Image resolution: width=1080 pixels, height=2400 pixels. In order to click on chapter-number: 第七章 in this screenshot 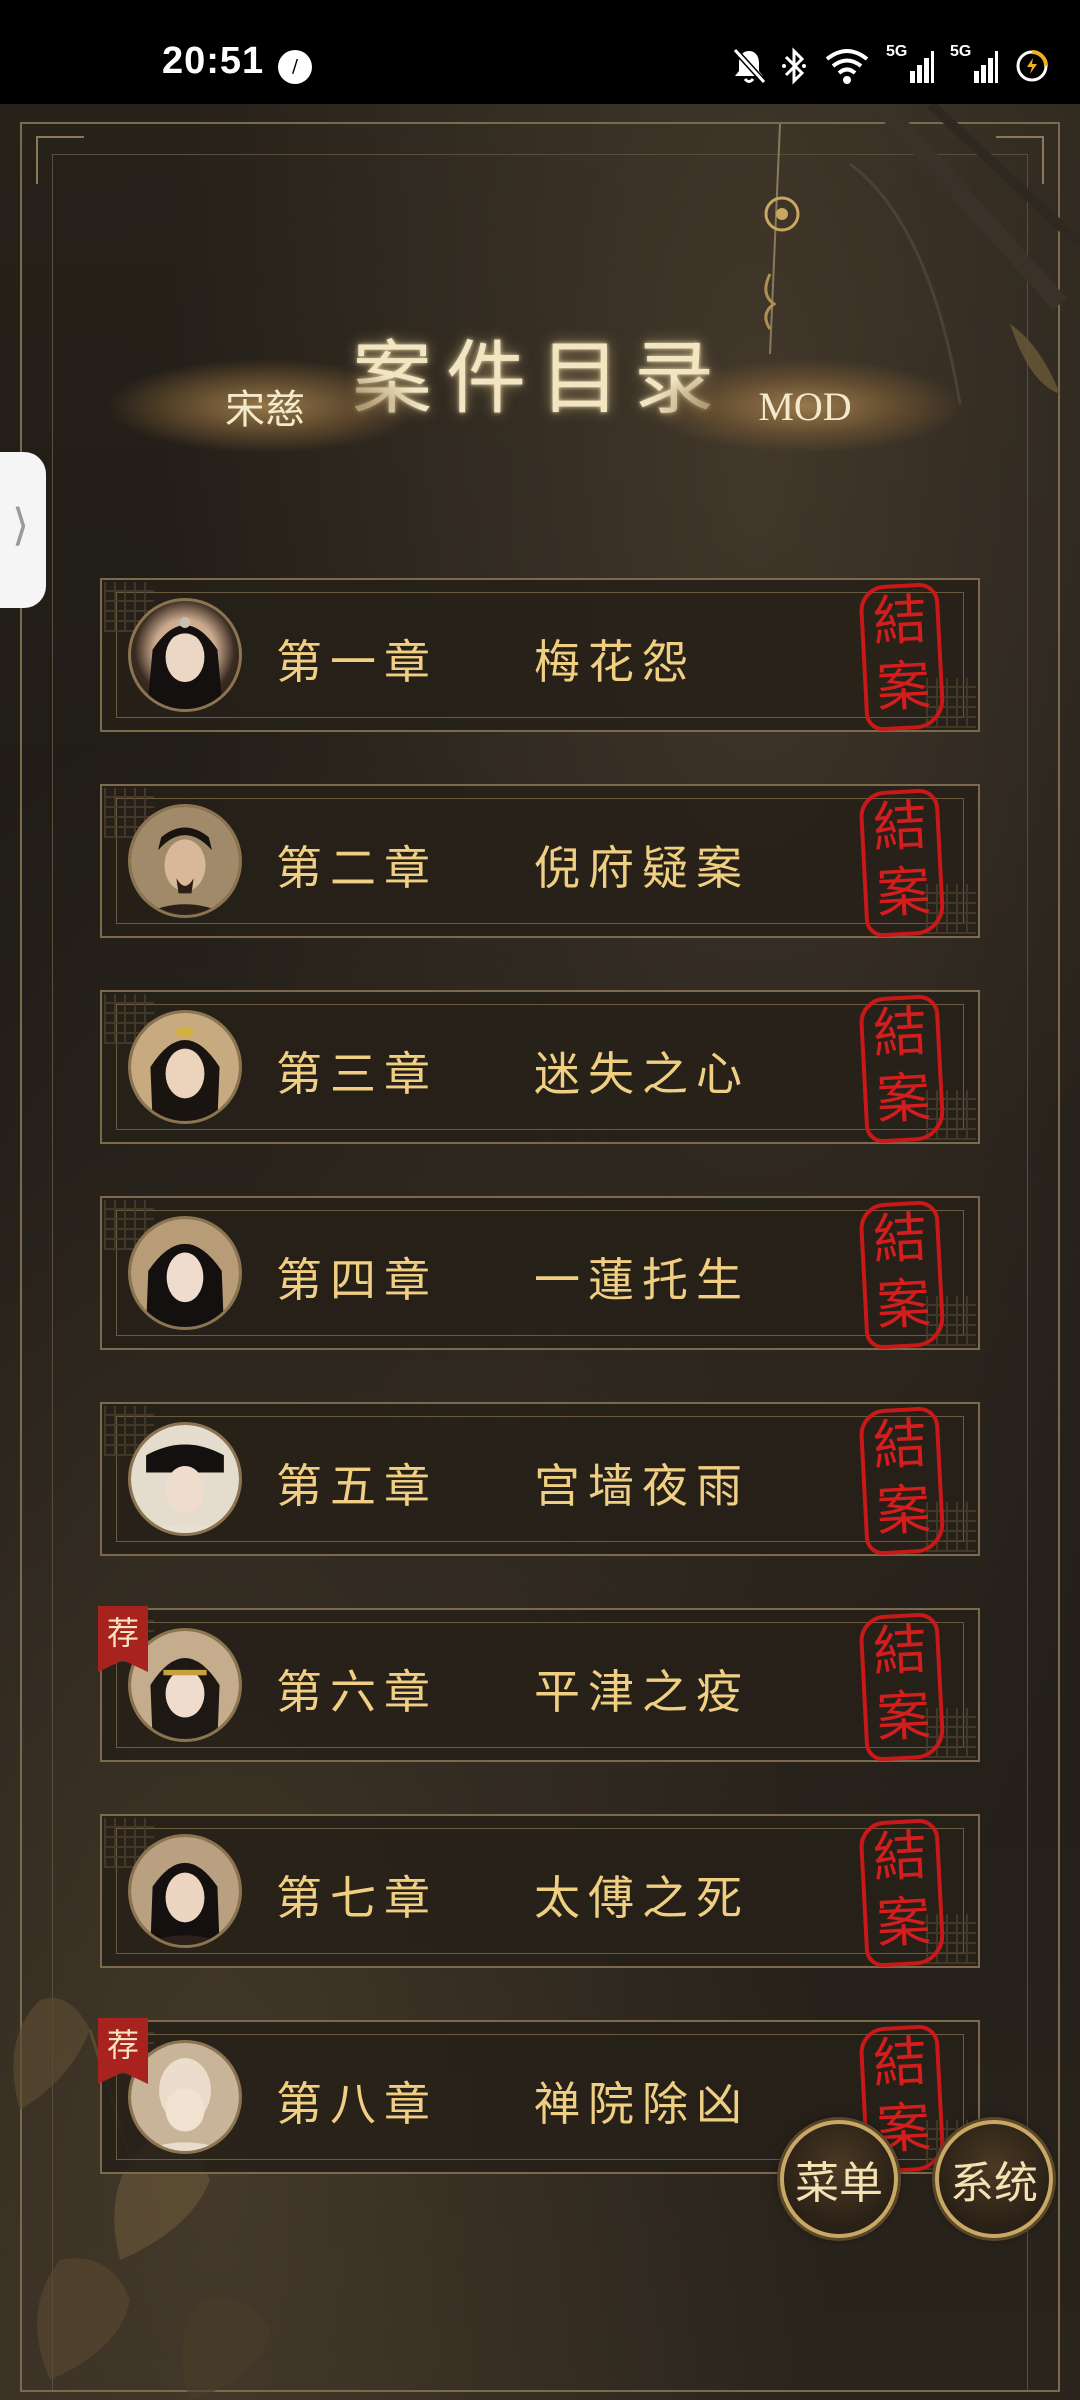, I will do `click(357, 1898)`.